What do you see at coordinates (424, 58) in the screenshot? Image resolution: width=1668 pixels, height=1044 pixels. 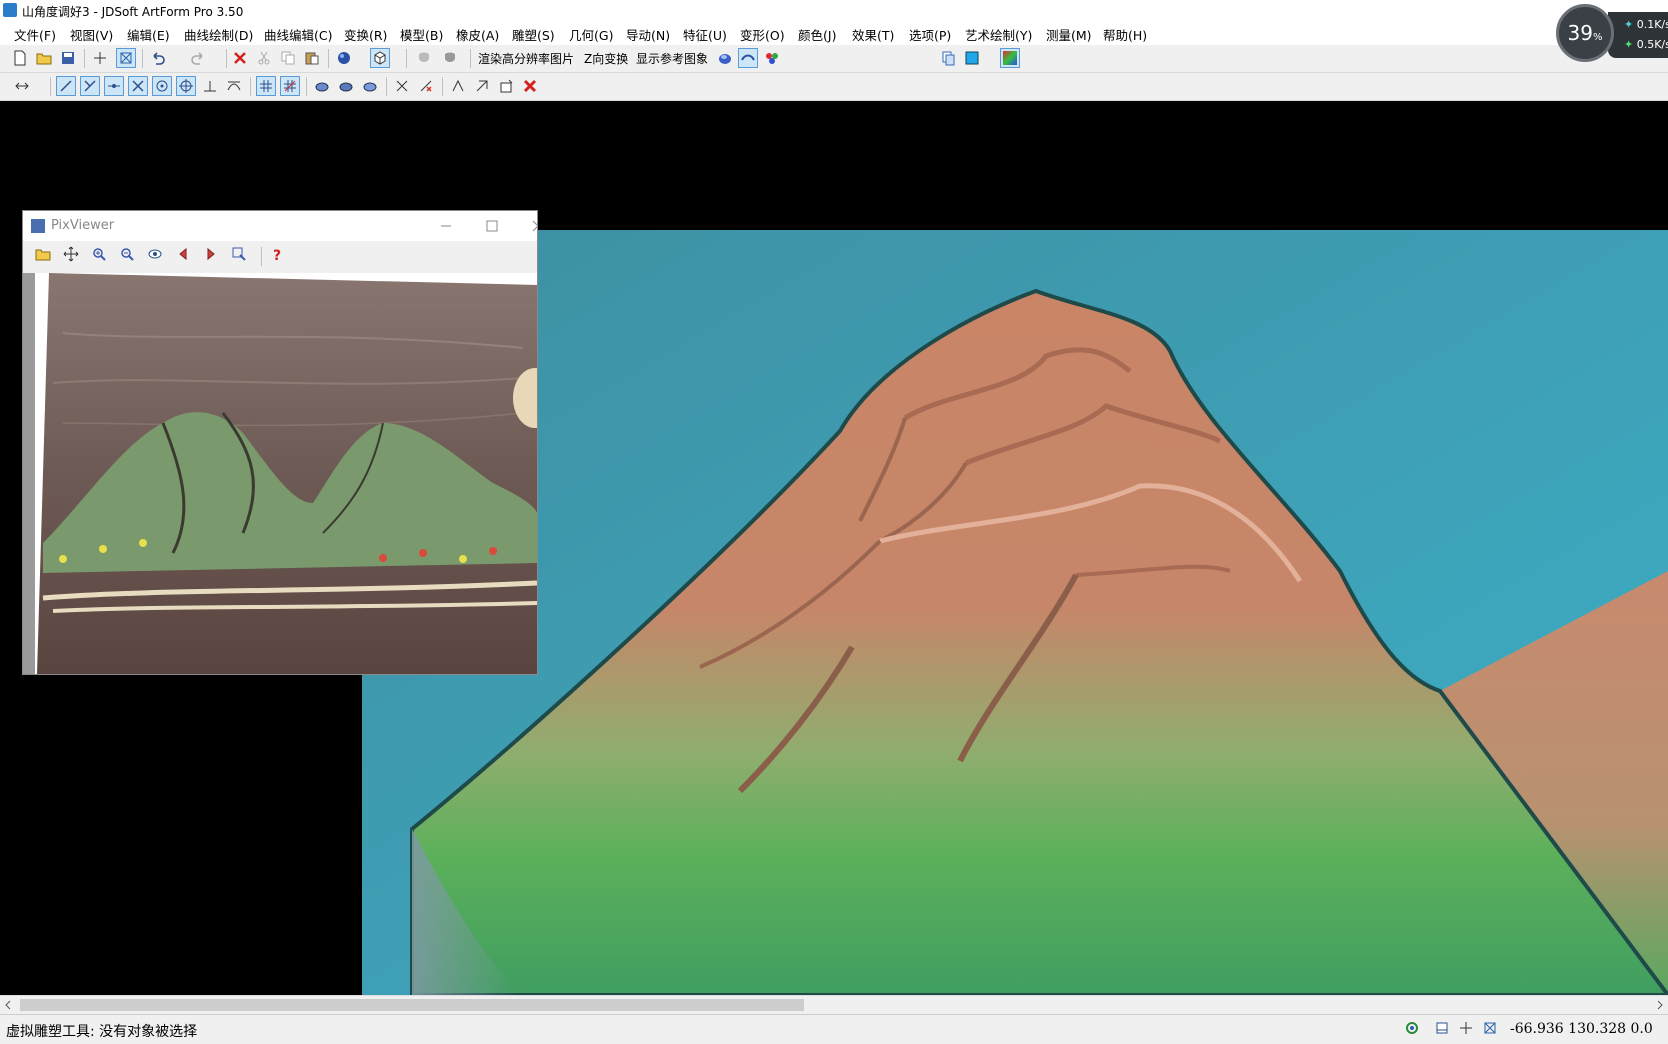 I see `mask-icon` at bounding box center [424, 58].